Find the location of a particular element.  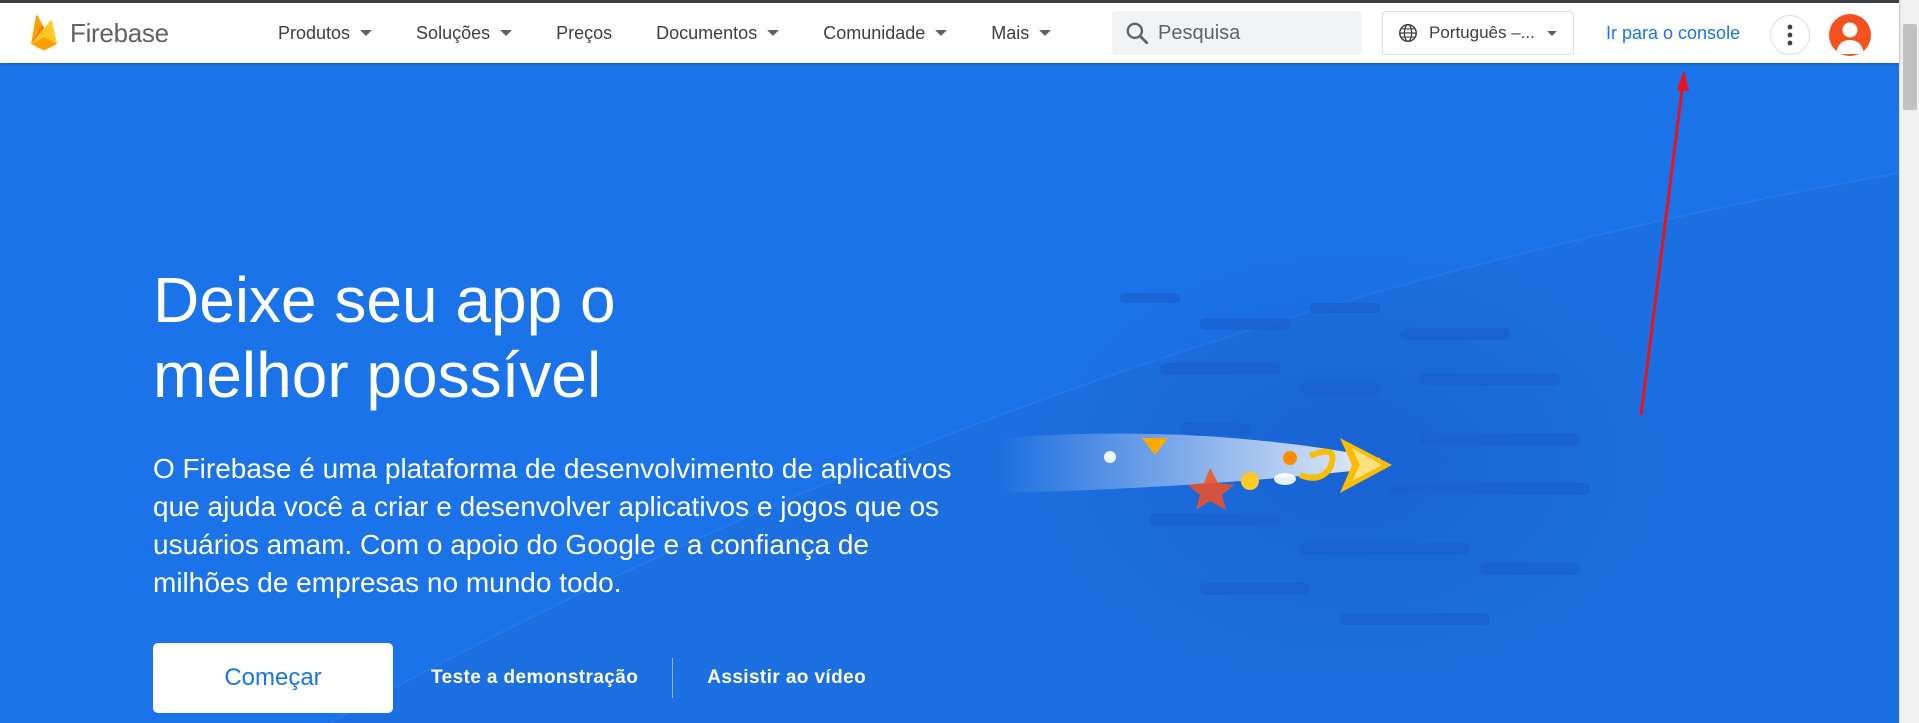

go-to-console-link: Ir para o console is located at coordinates (1673, 33).